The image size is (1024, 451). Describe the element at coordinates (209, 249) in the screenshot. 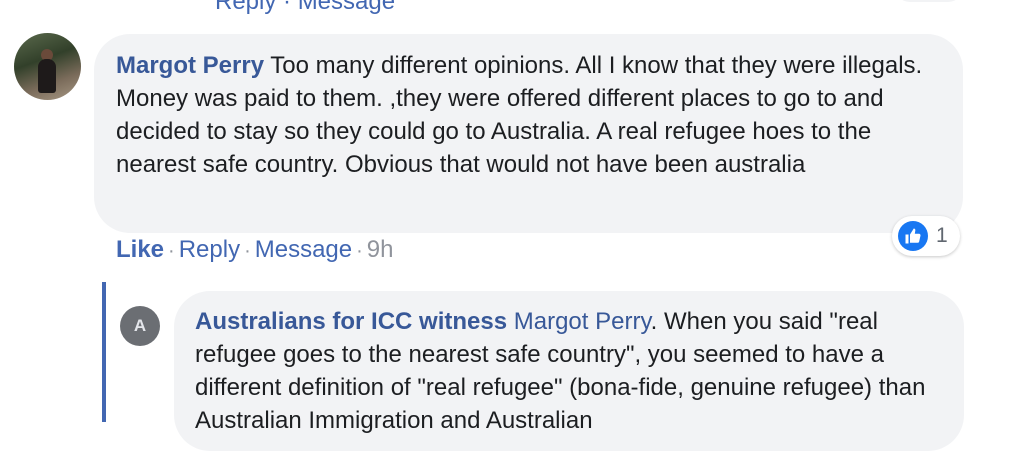

I see `reply-link: Reply` at that location.